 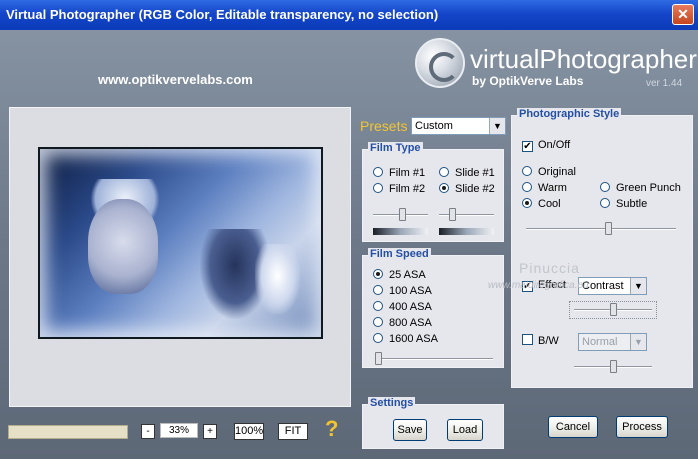 What do you see at coordinates (179, 430) in the screenshot?
I see `zoom-value: 33%` at bounding box center [179, 430].